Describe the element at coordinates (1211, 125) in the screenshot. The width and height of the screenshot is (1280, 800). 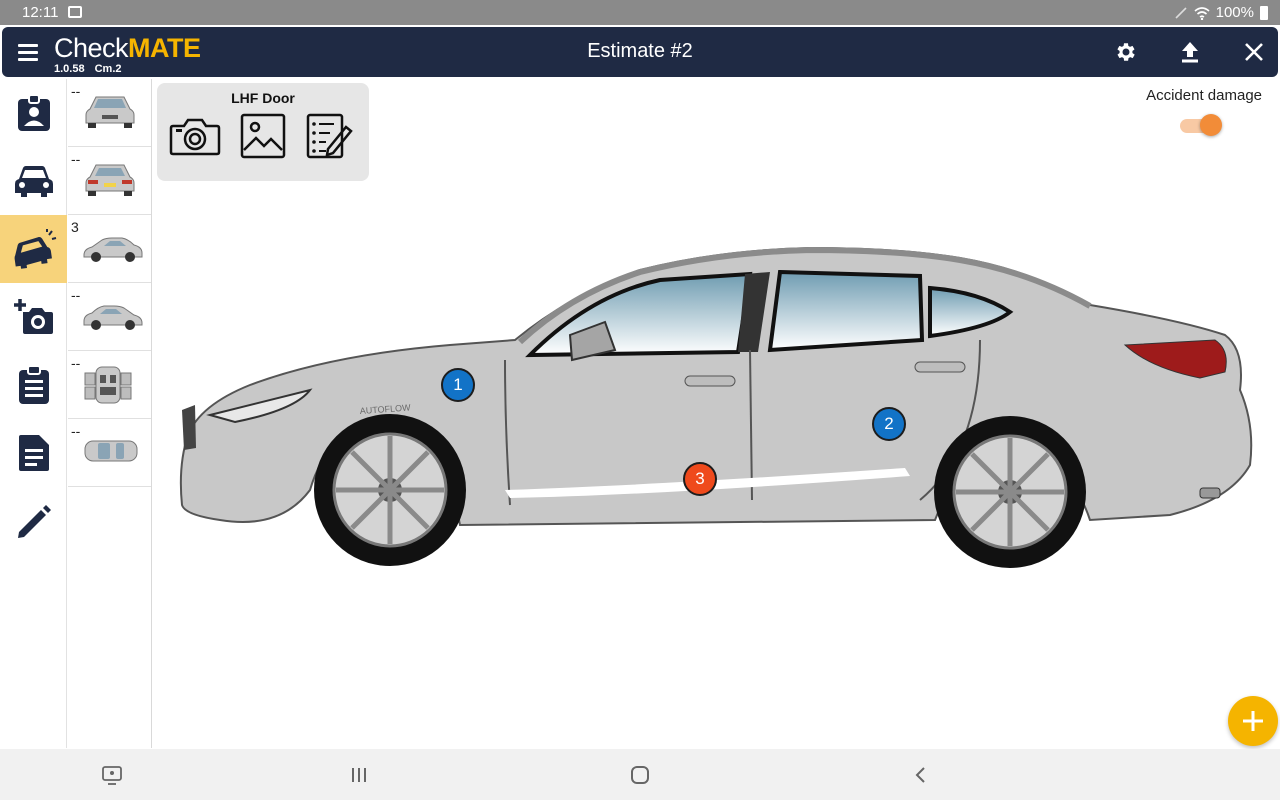
I see `accident-damage-switch` at that location.